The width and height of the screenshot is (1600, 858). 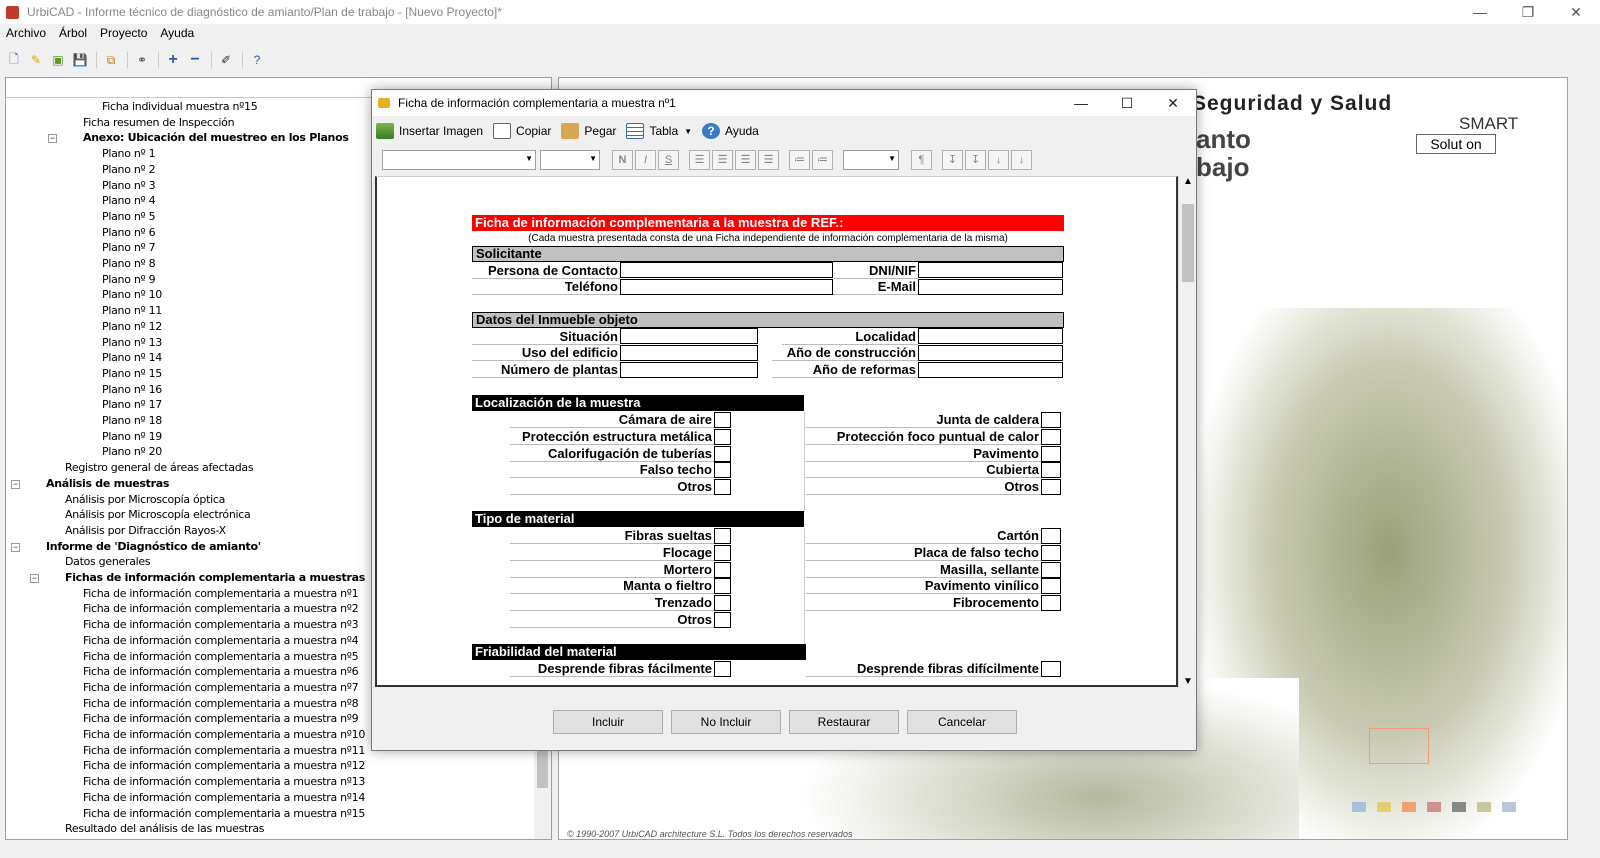 What do you see at coordinates (132, 421) in the screenshot?
I see `tree-item: Plano nº 18` at bounding box center [132, 421].